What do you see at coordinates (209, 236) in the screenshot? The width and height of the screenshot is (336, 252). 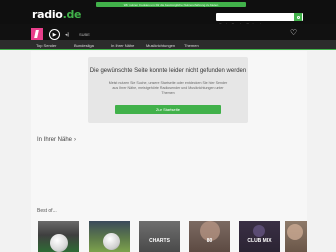 I see `bestof-tile-80s: 80` at bounding box center [209, 236].